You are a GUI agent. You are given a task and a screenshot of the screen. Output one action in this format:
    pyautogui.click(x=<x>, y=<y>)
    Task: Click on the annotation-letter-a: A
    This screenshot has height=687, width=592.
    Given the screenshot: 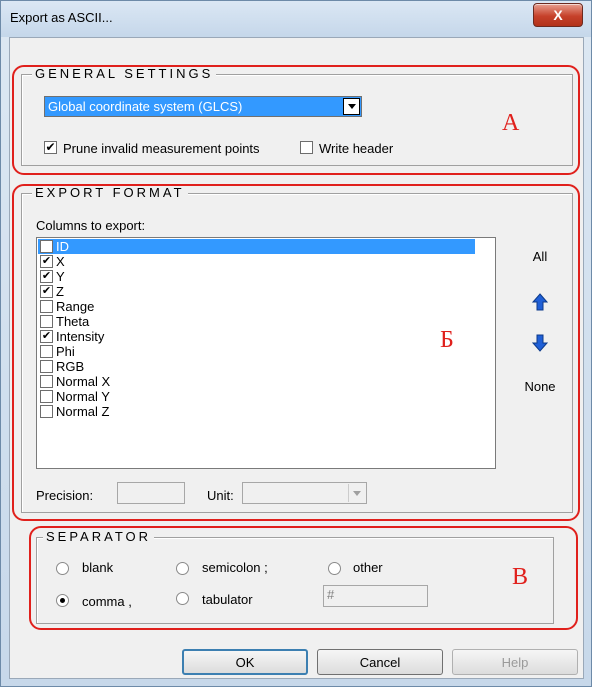 What is the action you would take?
    pyautogui.click(x=511, y=123)
    